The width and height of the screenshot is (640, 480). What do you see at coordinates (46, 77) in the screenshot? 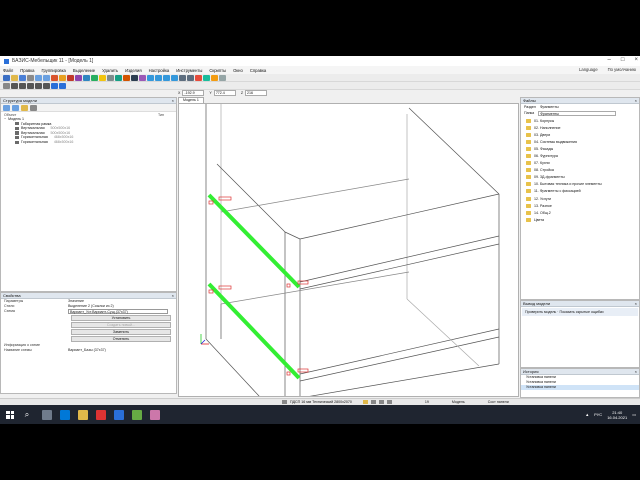
I see `redo-icon` at bounding box center [46, 77].